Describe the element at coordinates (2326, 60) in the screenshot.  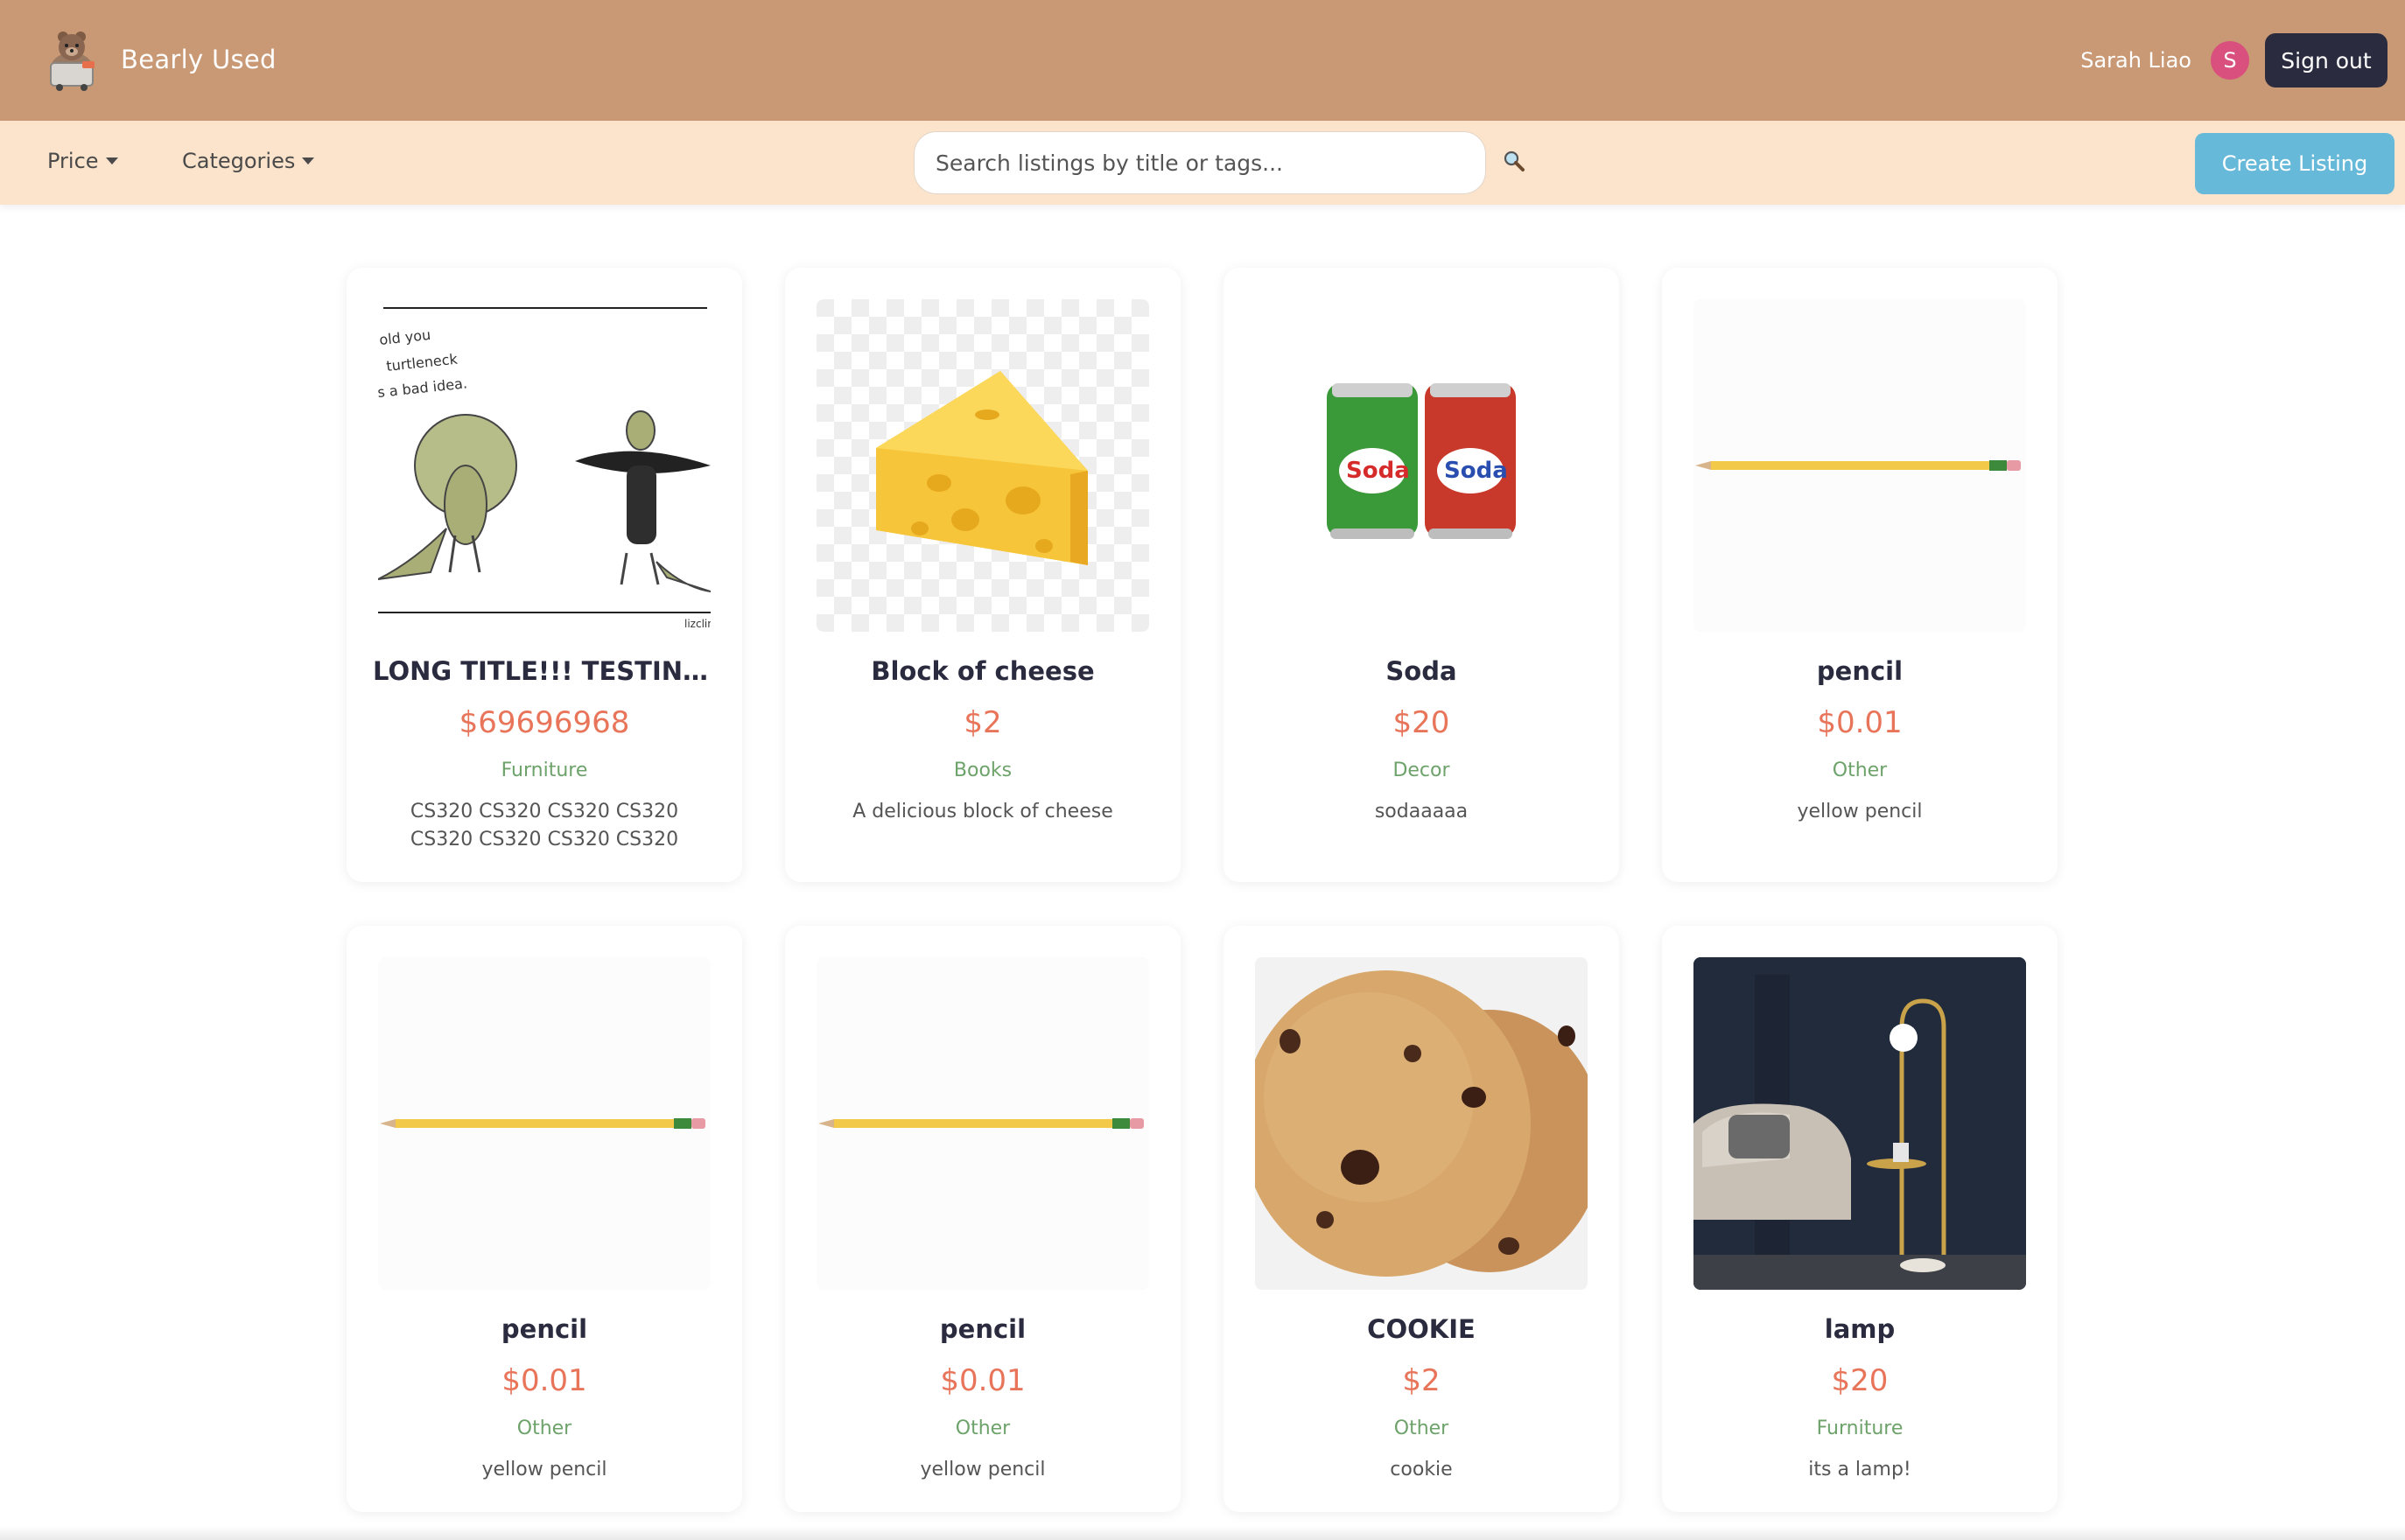
I see `sign-out-button: Sign out` at that location.